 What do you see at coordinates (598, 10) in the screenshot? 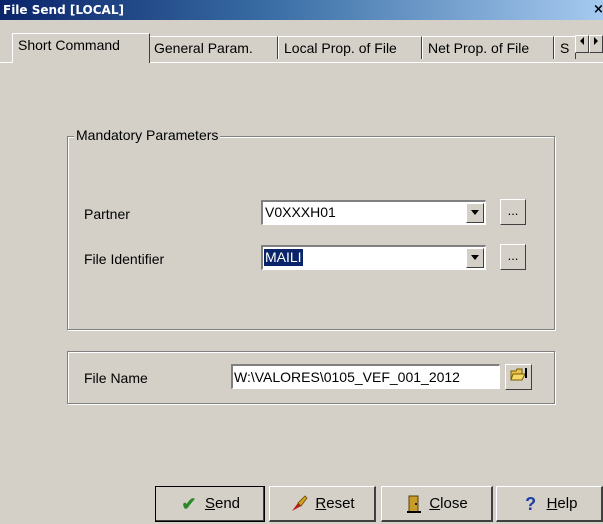
I see `close-window-button: ×` at bounding box center [598, 10].